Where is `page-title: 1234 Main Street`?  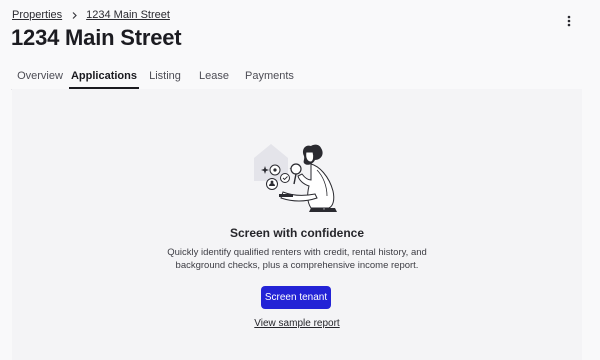 page-title: 1234 Main Street is located at coordinates (96, 37).